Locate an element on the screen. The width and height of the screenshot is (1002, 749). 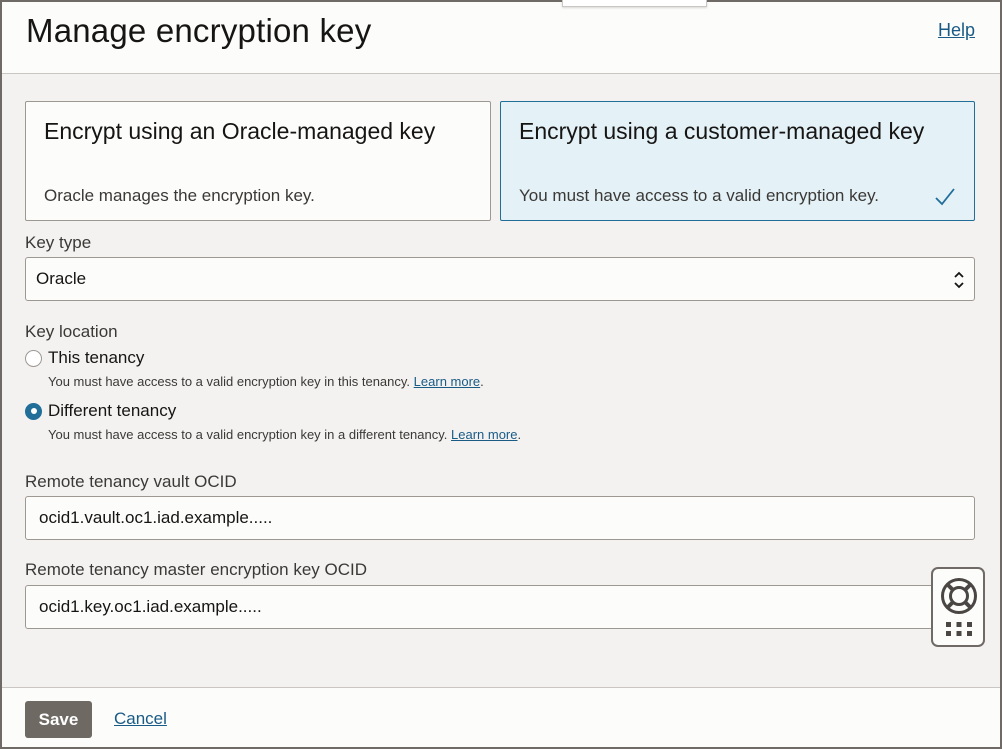
radio-different-tenancy: Different tenancy is located at coordinates (100, 411).